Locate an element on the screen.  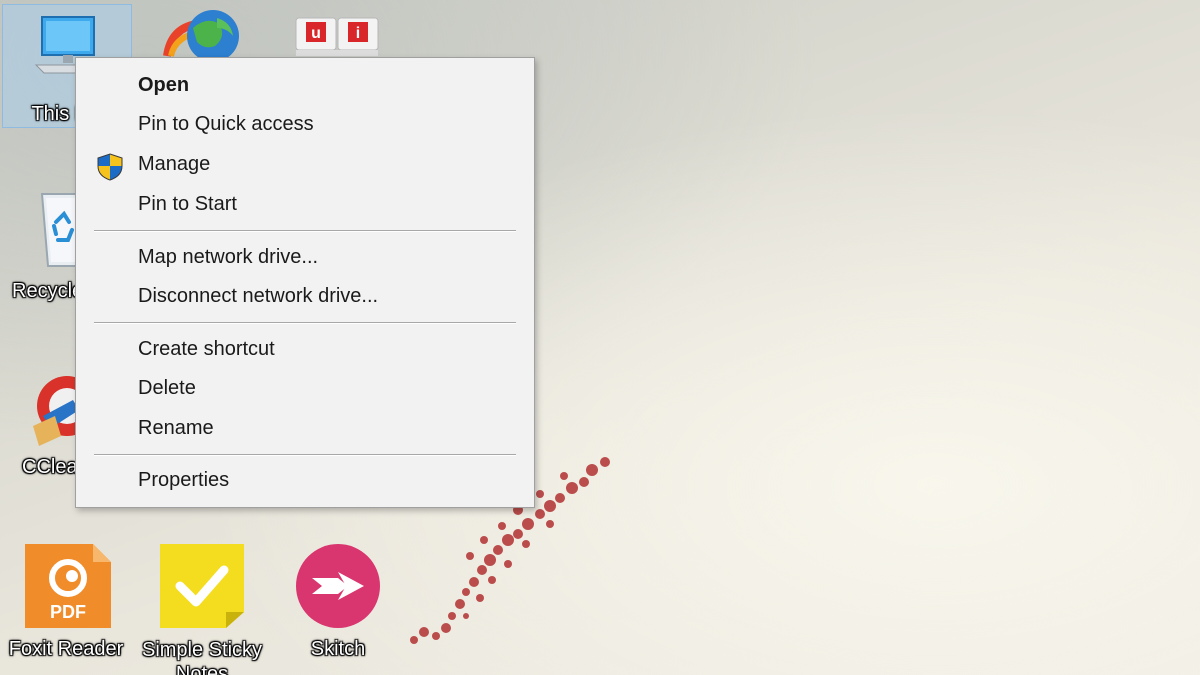
menu-item-label: Delete is located at coordinates (167, 388).